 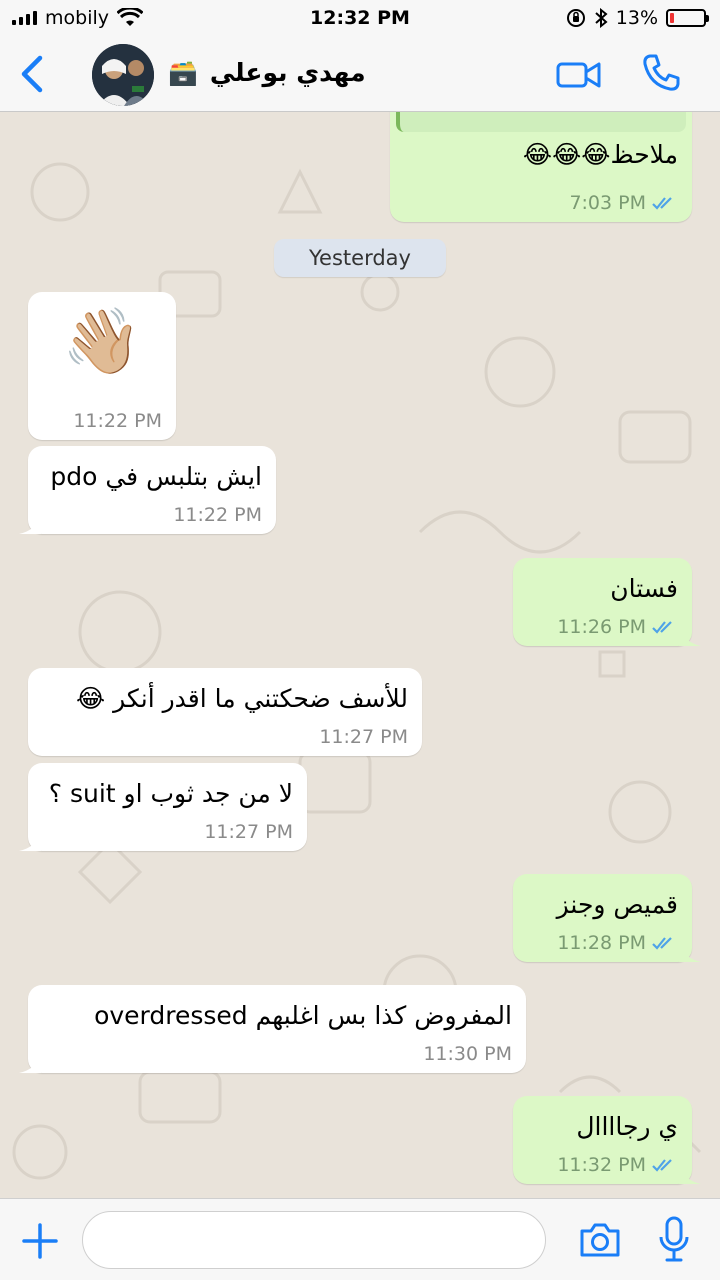 I want to click on message-input-bar, so click(x=360, y=1239).